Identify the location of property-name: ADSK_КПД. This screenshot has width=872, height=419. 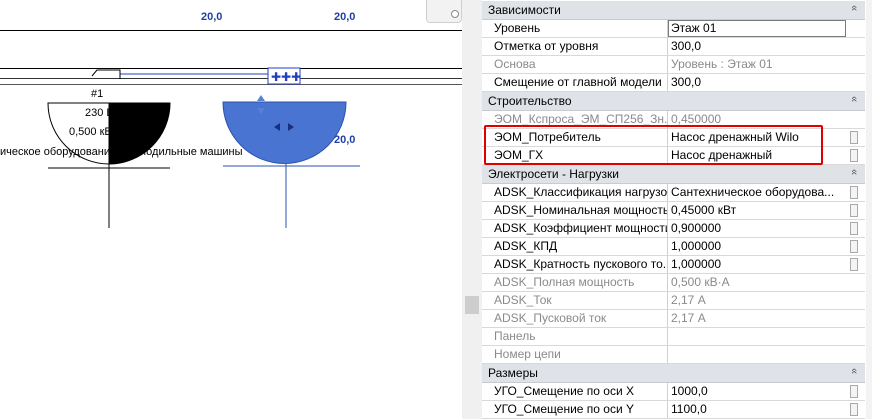
(575, 246).